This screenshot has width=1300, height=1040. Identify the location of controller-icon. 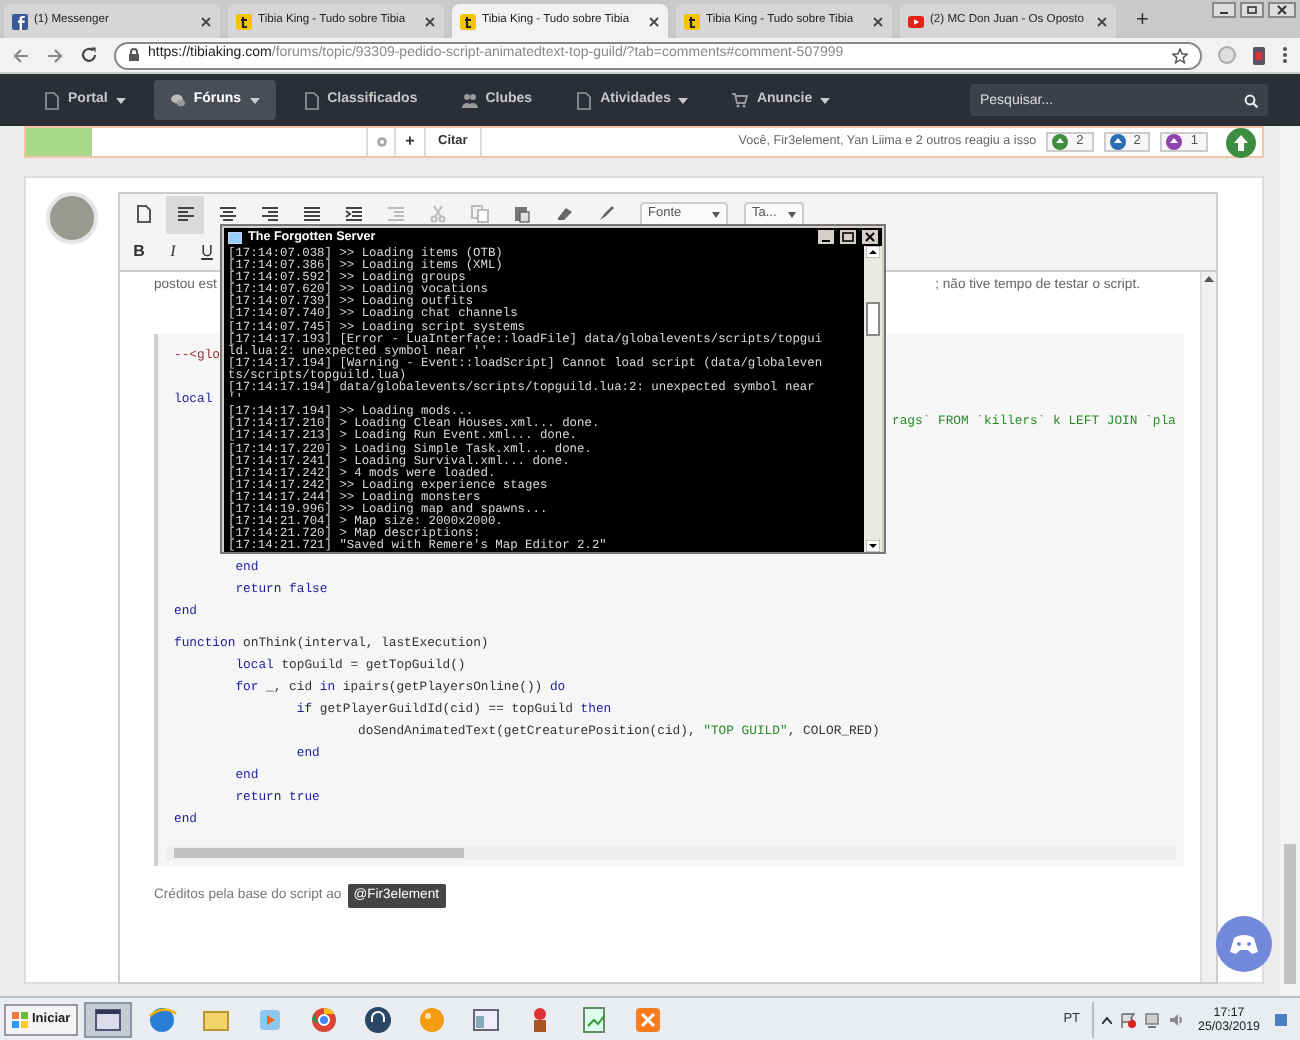
(1244, 944).